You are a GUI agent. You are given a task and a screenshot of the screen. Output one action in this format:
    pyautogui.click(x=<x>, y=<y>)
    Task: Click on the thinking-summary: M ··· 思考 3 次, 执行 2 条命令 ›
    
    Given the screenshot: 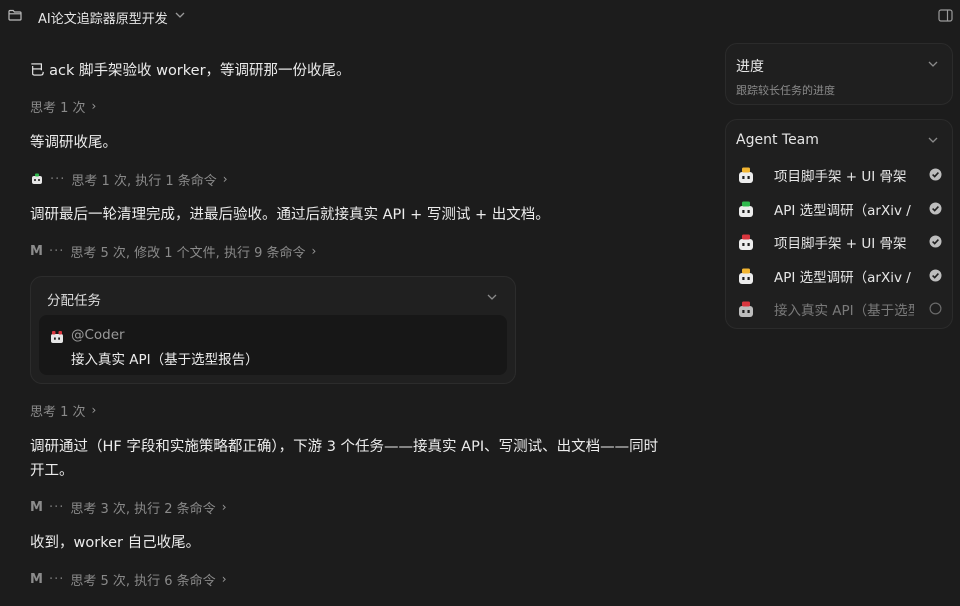 What is the action you would take?
    pyautogui.click(x=128, y=507)
    